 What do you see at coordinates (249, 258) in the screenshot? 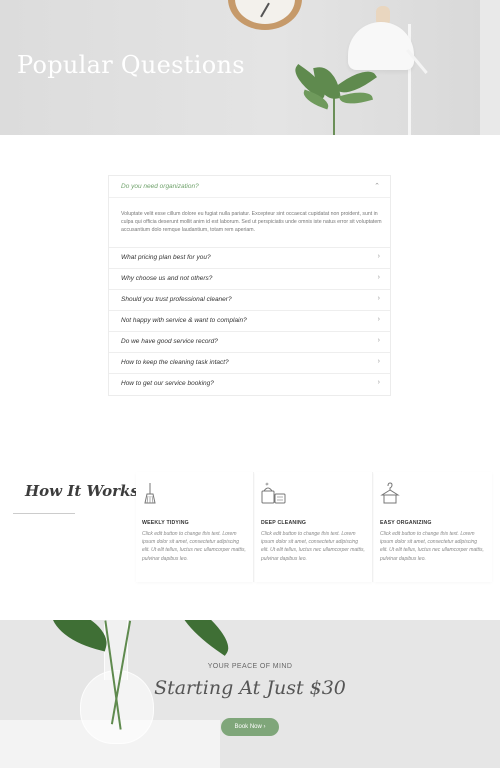
I see `faq-item: What pricing plan best for you? ›` at bounding box center [249, 258].